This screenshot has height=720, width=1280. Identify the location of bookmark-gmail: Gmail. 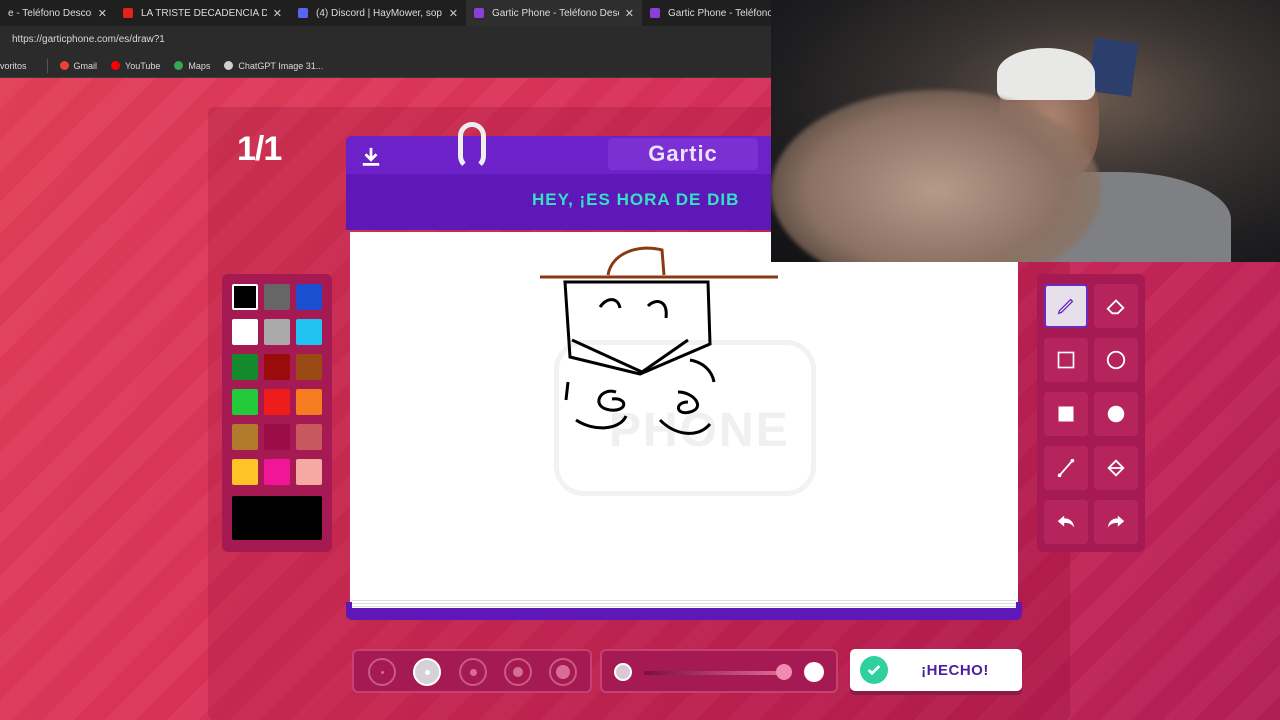
(78, 65).